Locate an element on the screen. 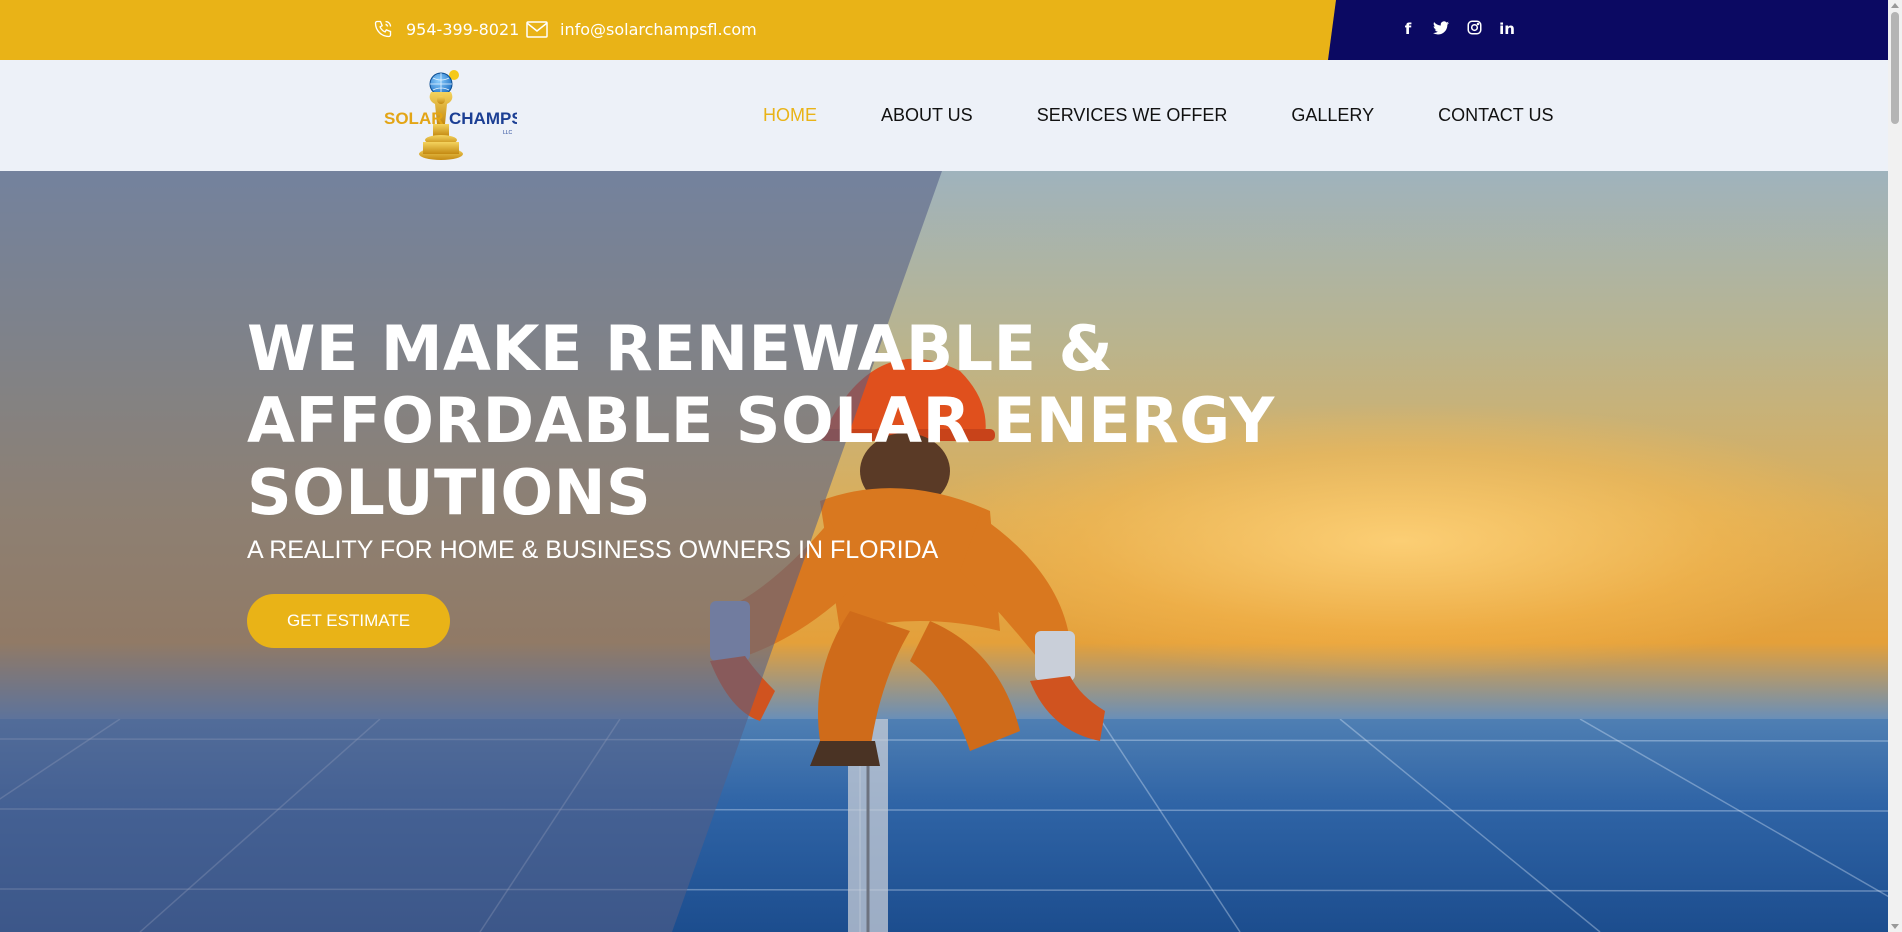  logo-llc: LLC is located at coordinates (508, 133).